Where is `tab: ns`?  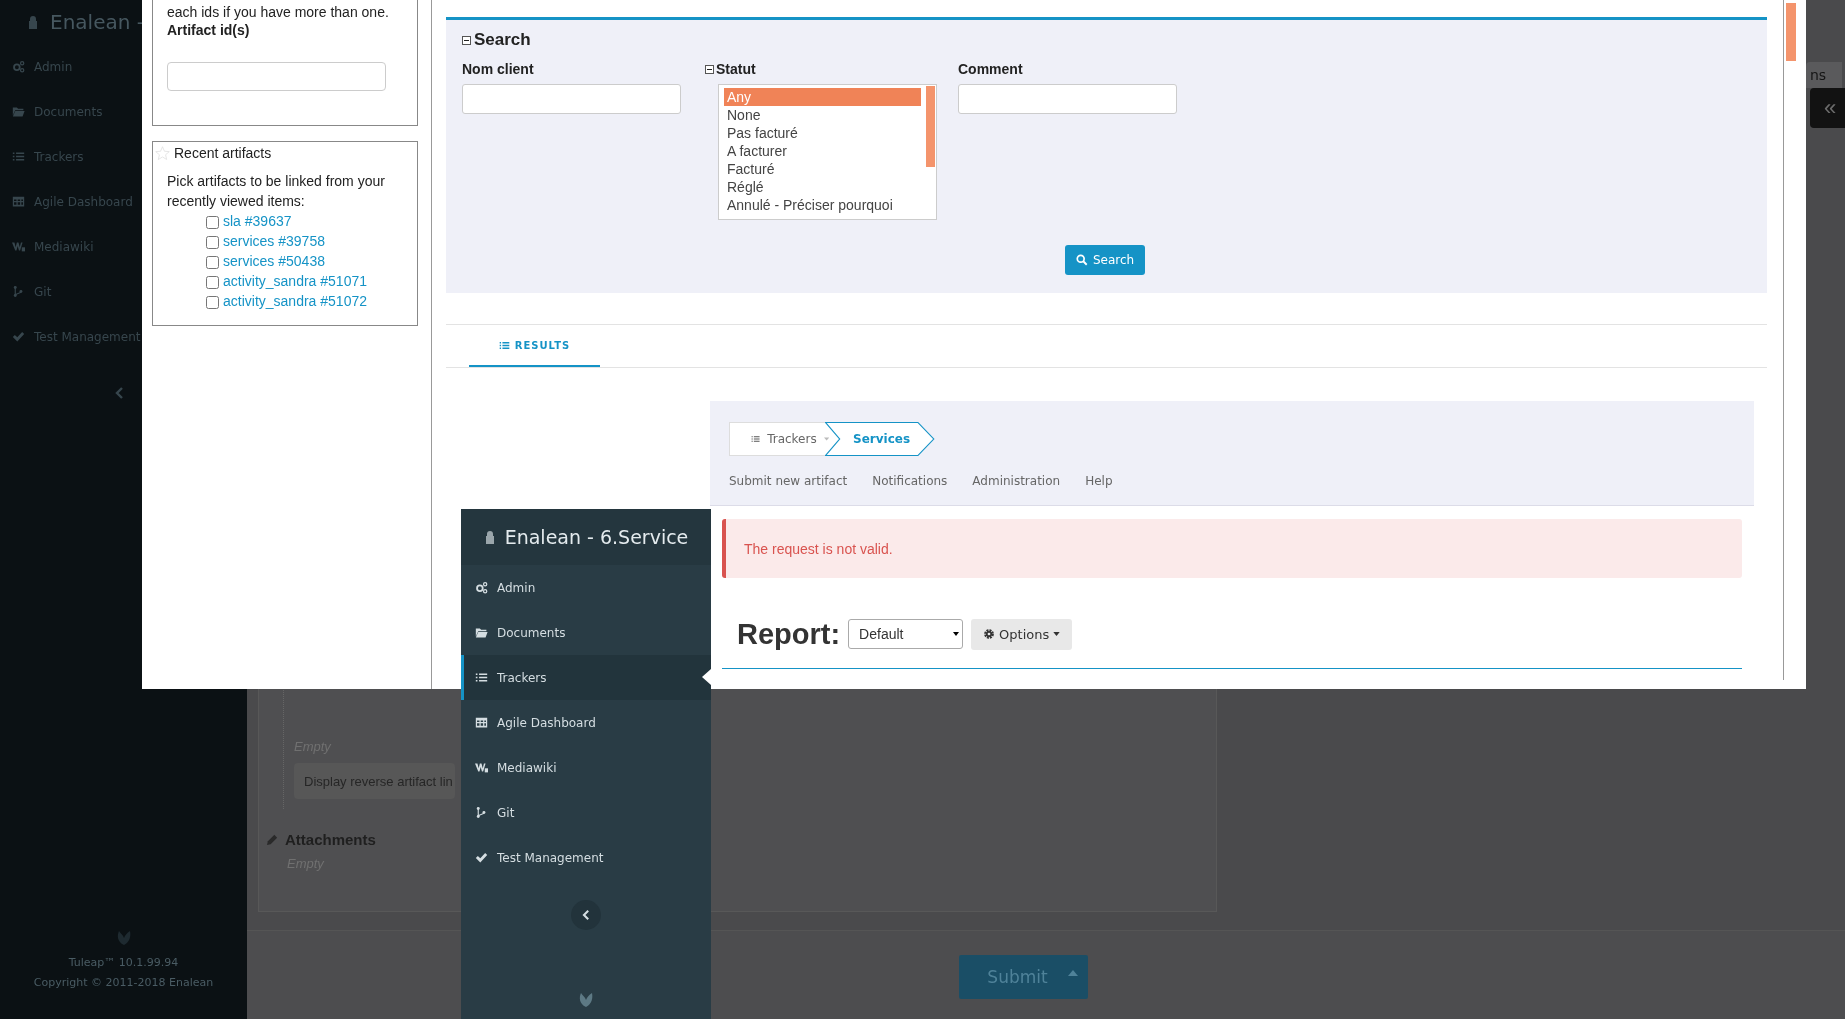 tab: ns is located at coordinates (1824, 75).